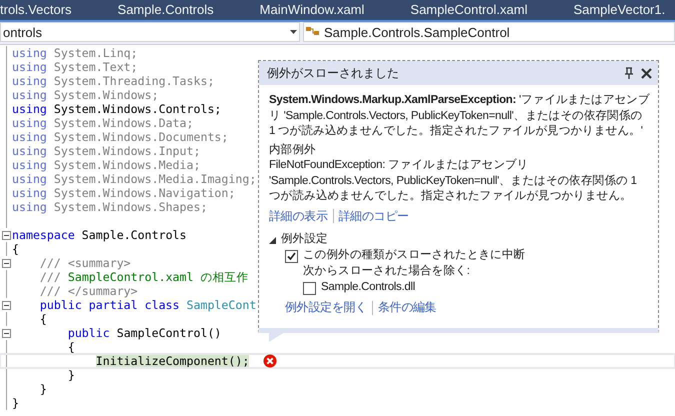  What do you see at coordinates (47, 10) in the screenshot?
I see `file-tab: trols.Vectors` at bounding box center [47, 10].